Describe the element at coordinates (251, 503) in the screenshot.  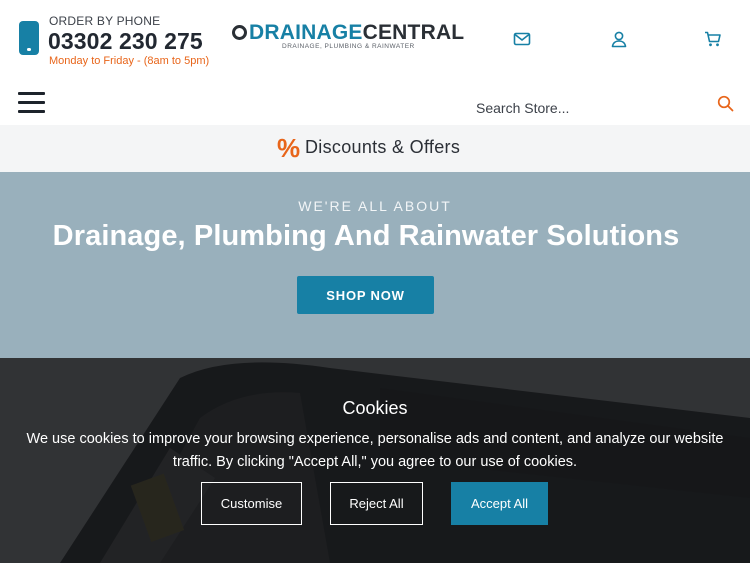
I see `customise-cookies-button: Customise` at that location.